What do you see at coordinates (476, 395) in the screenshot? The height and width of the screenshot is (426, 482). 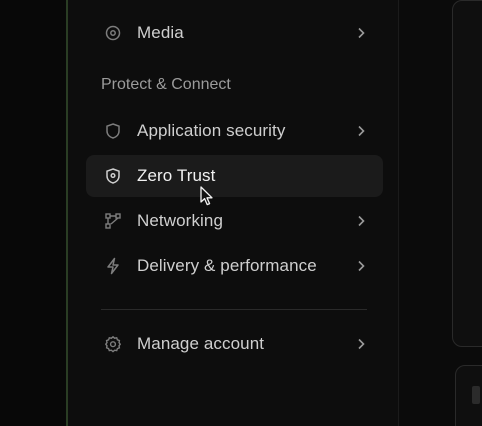 I see `panel-handle` at bounding box center [476, 395].